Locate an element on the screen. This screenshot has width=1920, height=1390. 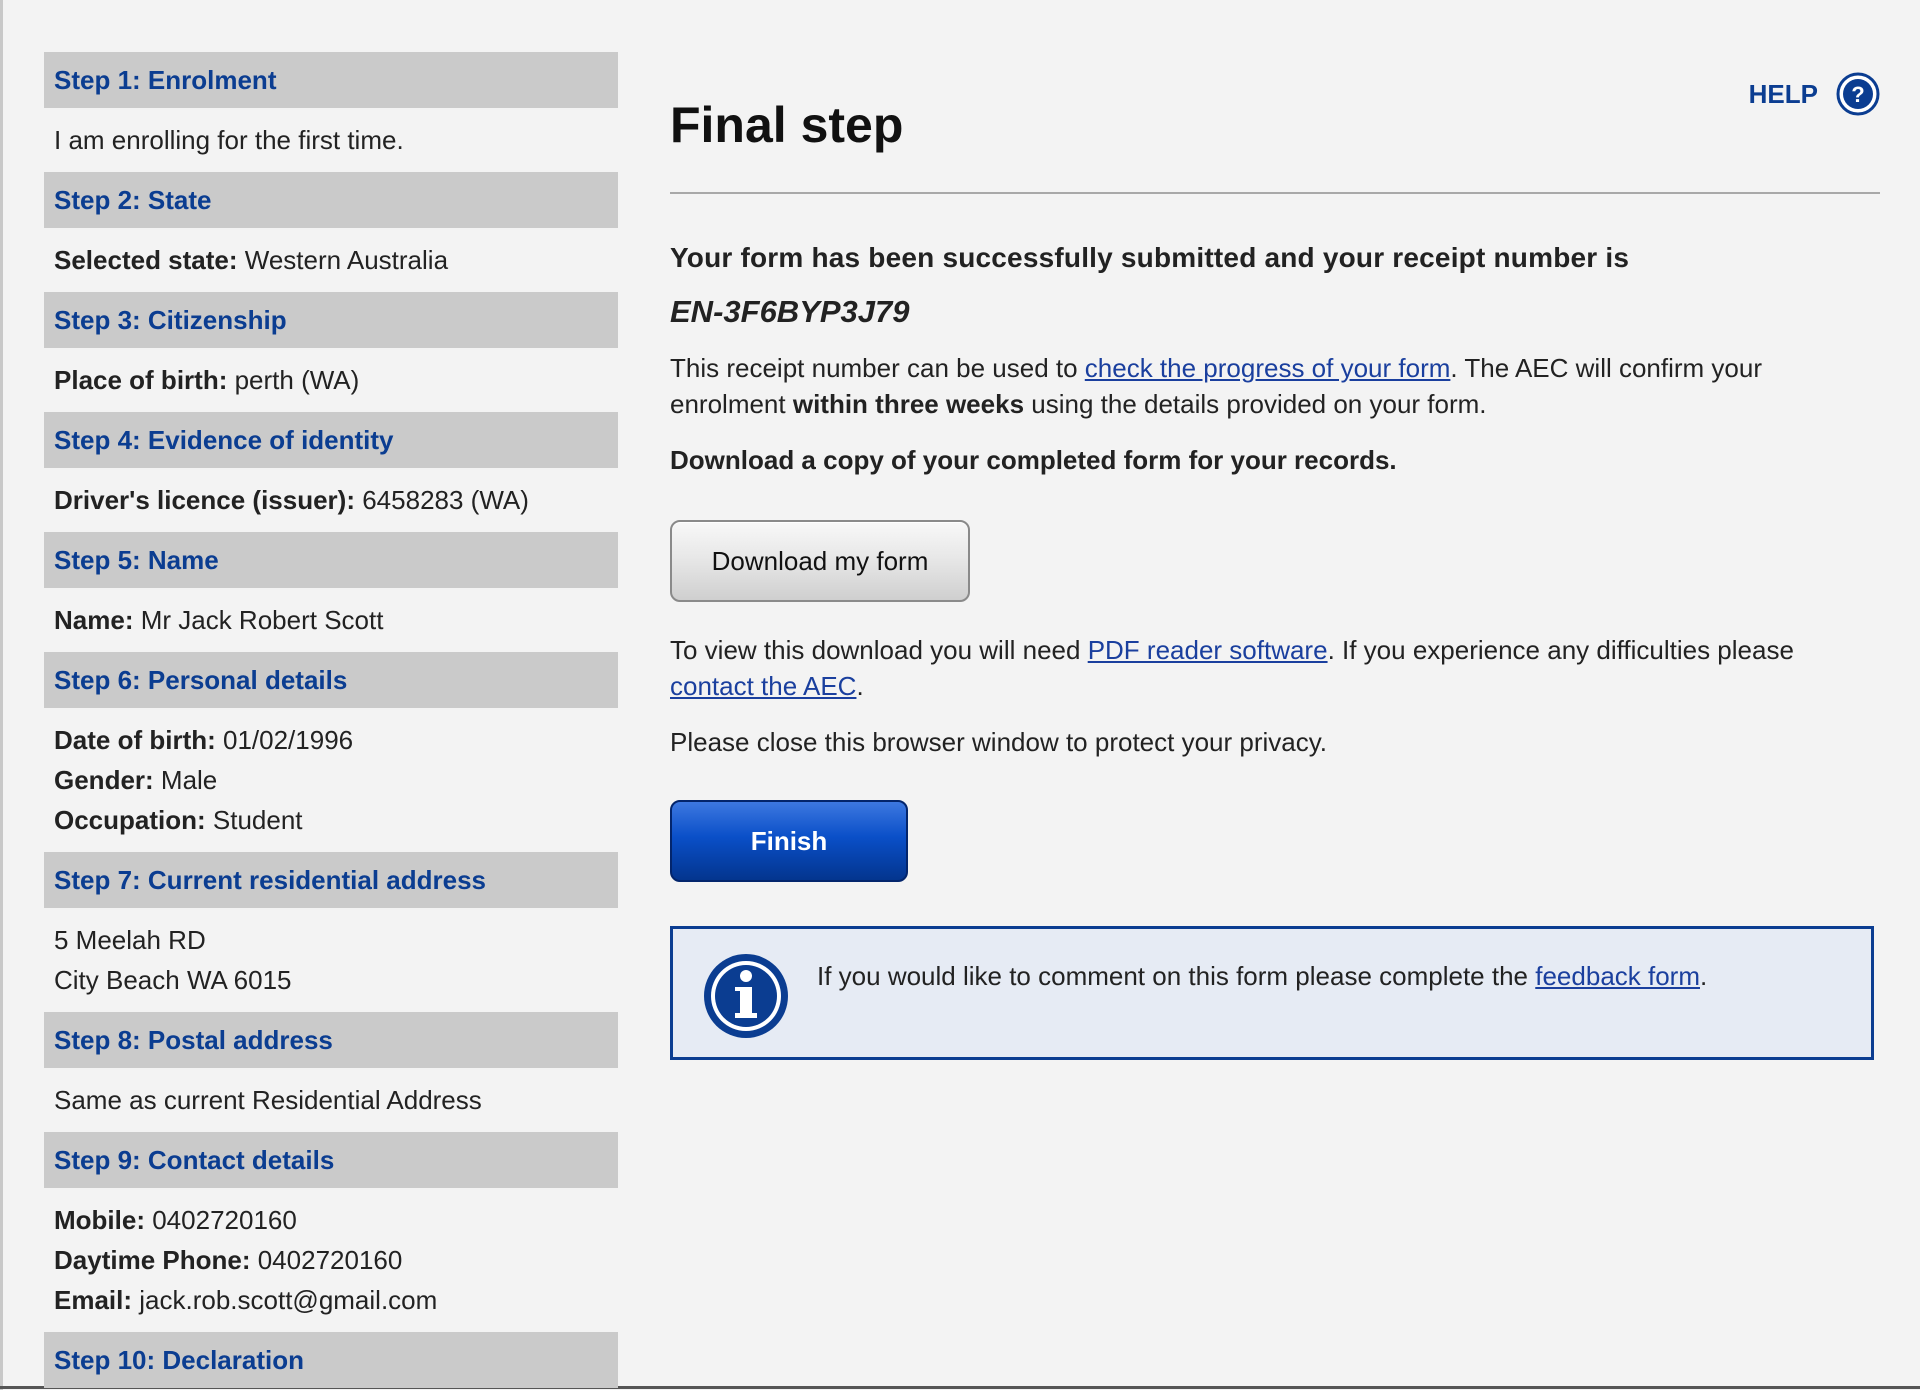
check-progress-link: check the progress of your form is located at coordinates (1268, 368).